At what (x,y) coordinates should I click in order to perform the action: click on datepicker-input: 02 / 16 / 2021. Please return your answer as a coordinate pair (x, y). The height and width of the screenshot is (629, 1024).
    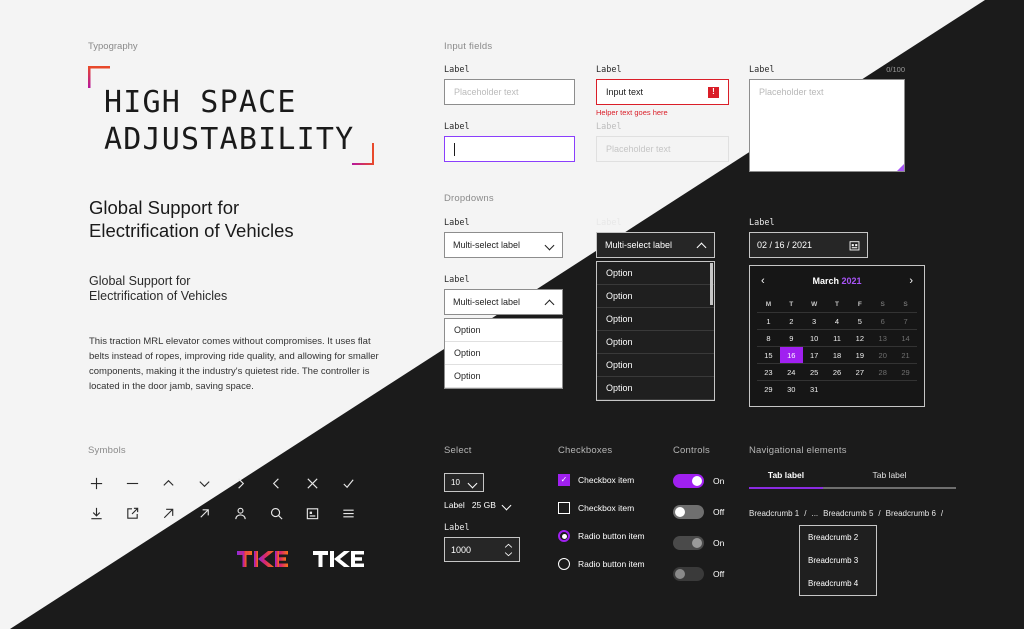
    Looking at the image, I should click on (808, 245).